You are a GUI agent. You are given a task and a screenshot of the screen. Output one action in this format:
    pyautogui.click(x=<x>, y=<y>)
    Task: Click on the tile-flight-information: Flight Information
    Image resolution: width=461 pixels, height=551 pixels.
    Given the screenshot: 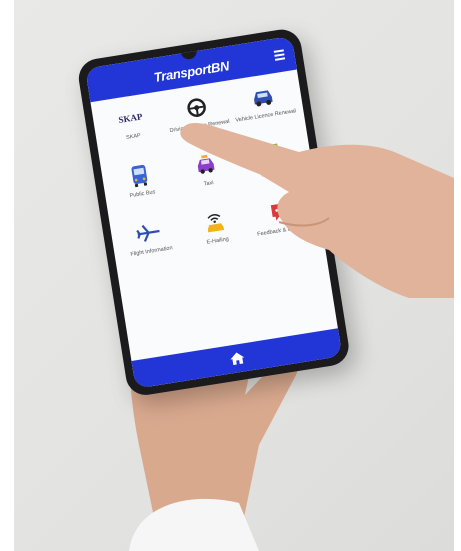 What is the action you would take?
    pyautogui.click(x=149, y=238)
    